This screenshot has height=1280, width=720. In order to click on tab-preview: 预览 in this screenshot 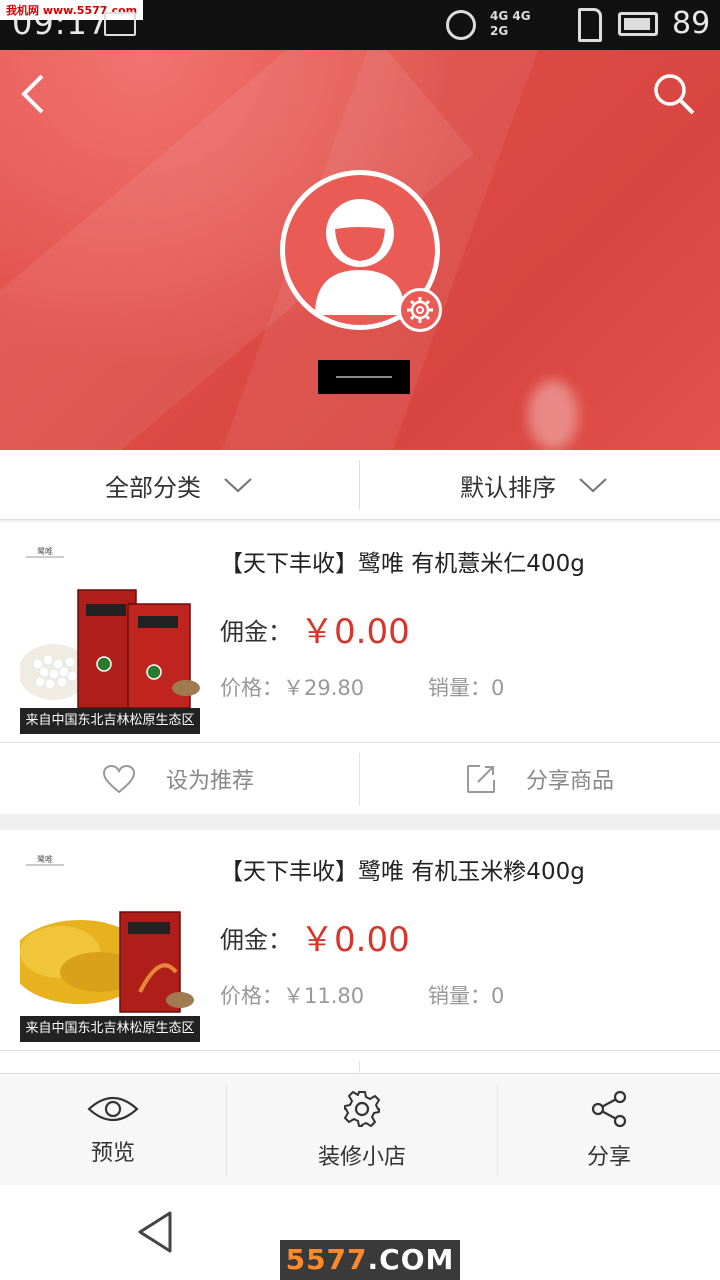, I will do `click(113, 1130)`.